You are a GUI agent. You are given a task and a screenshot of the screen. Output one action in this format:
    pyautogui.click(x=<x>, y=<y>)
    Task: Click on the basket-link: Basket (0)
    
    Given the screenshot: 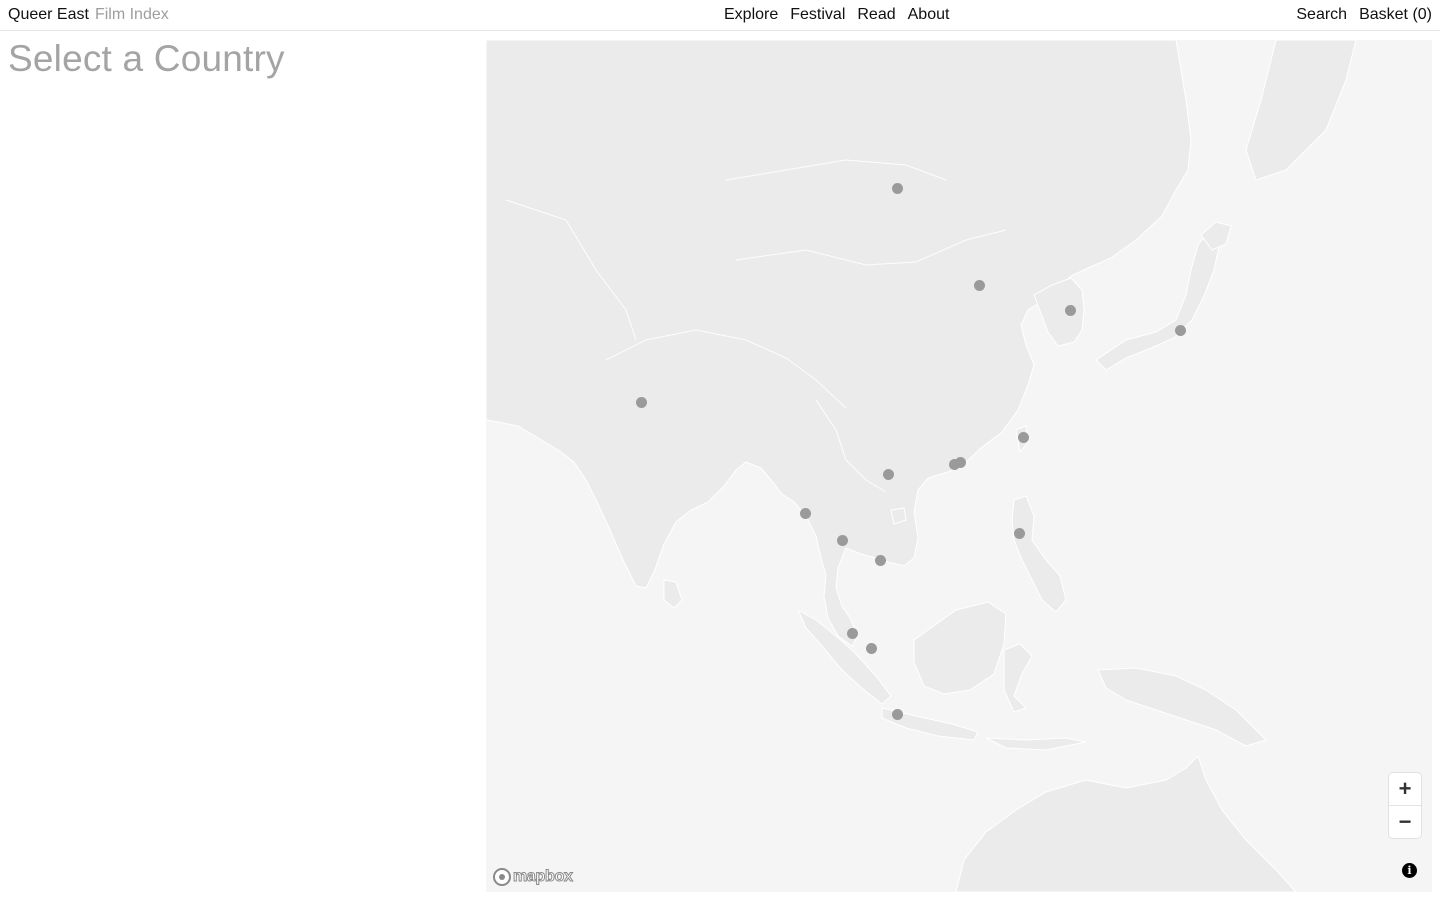 What is the action you would take?
    pyautogui.click(x=1395, y=15)
    